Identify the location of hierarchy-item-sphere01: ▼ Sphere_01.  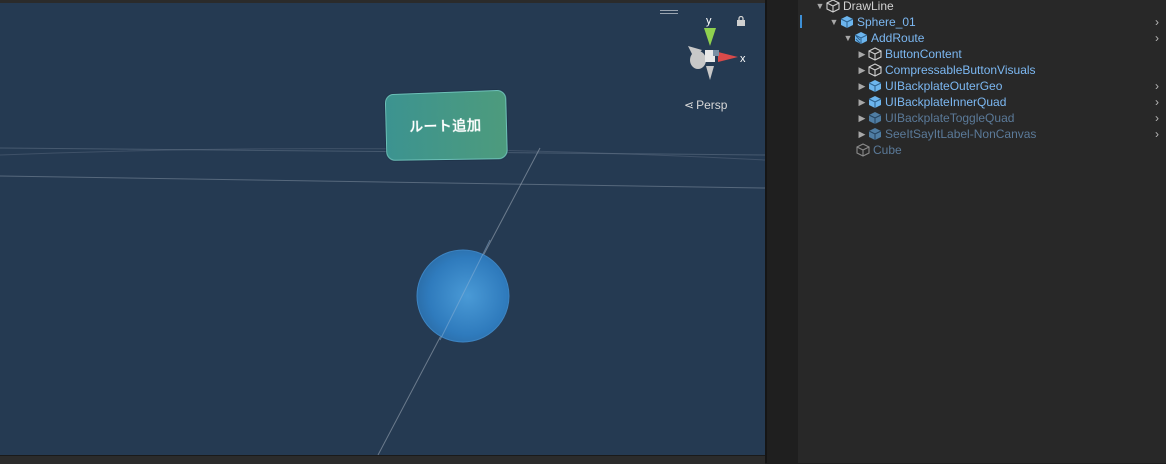
(872, 22).